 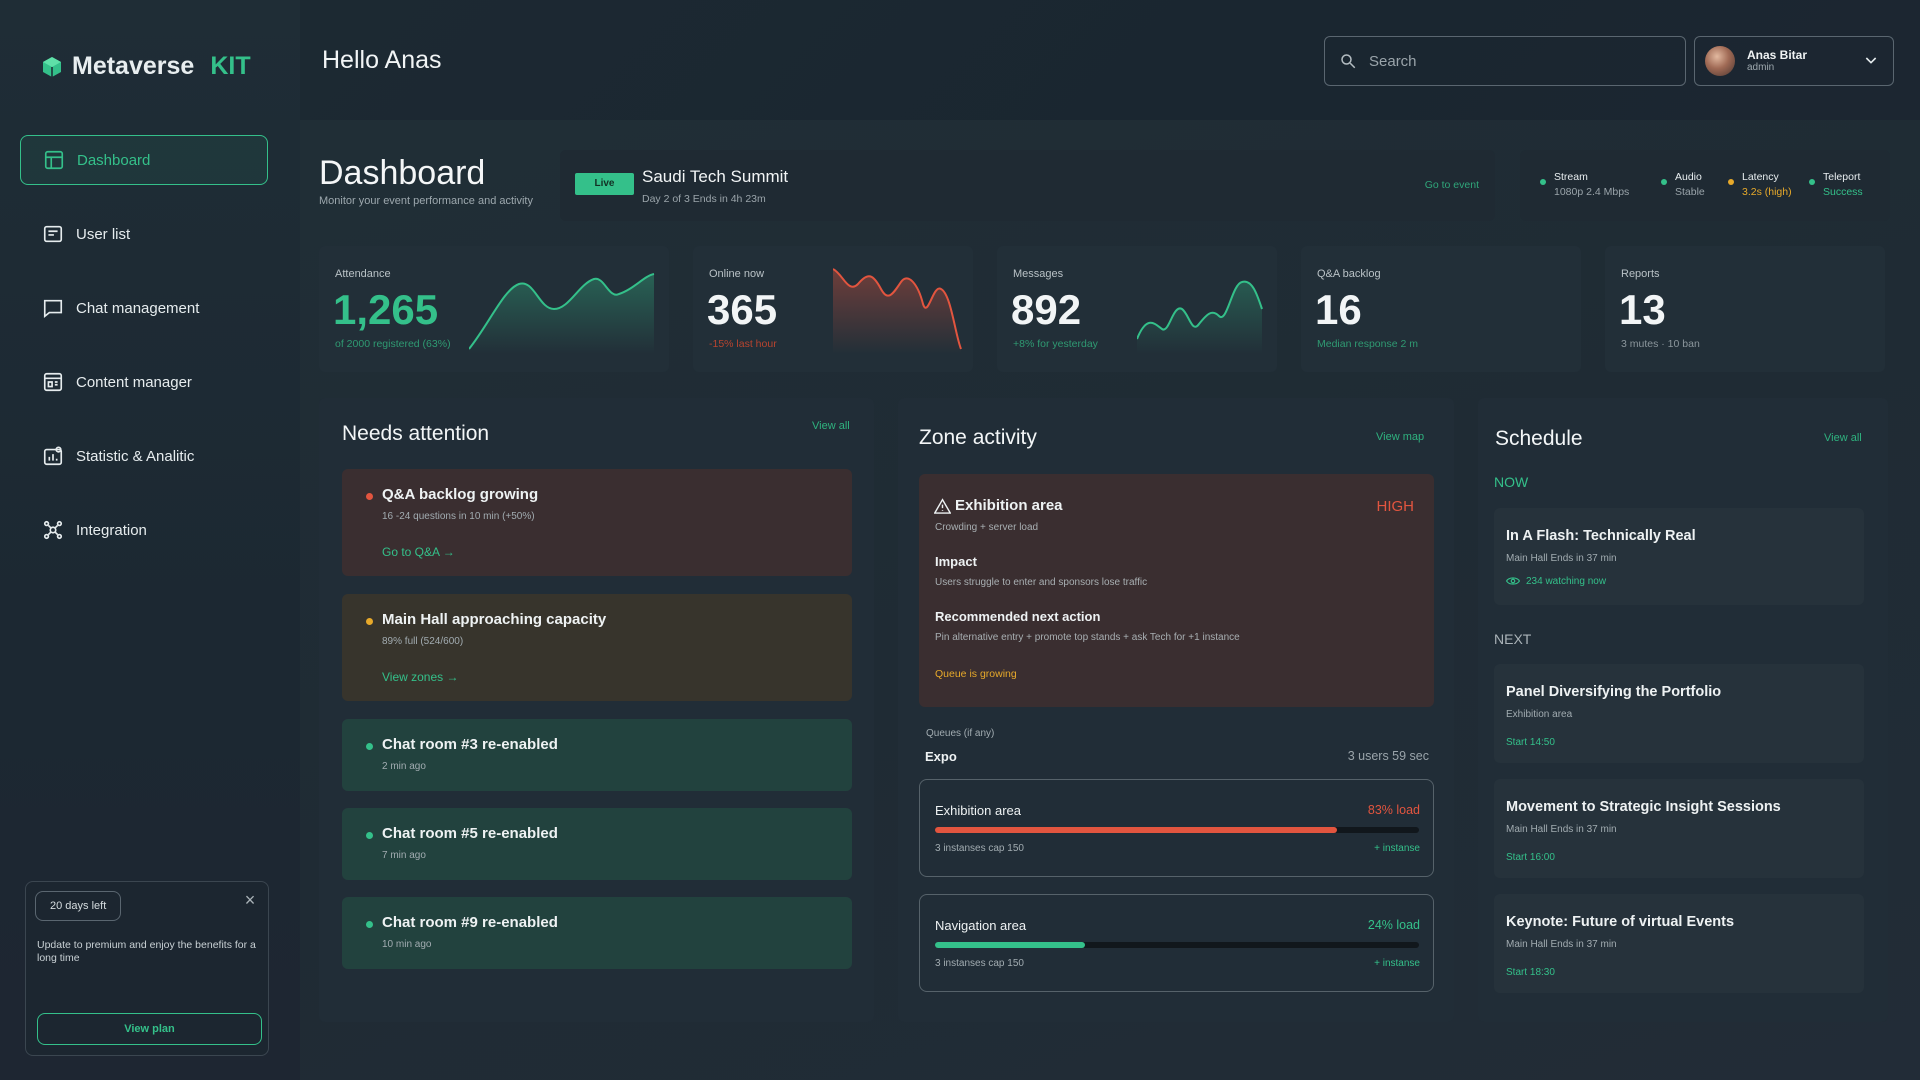 I want to click on sidebar-item-label: Statistic & Analitic, so click(x=135, y=456).